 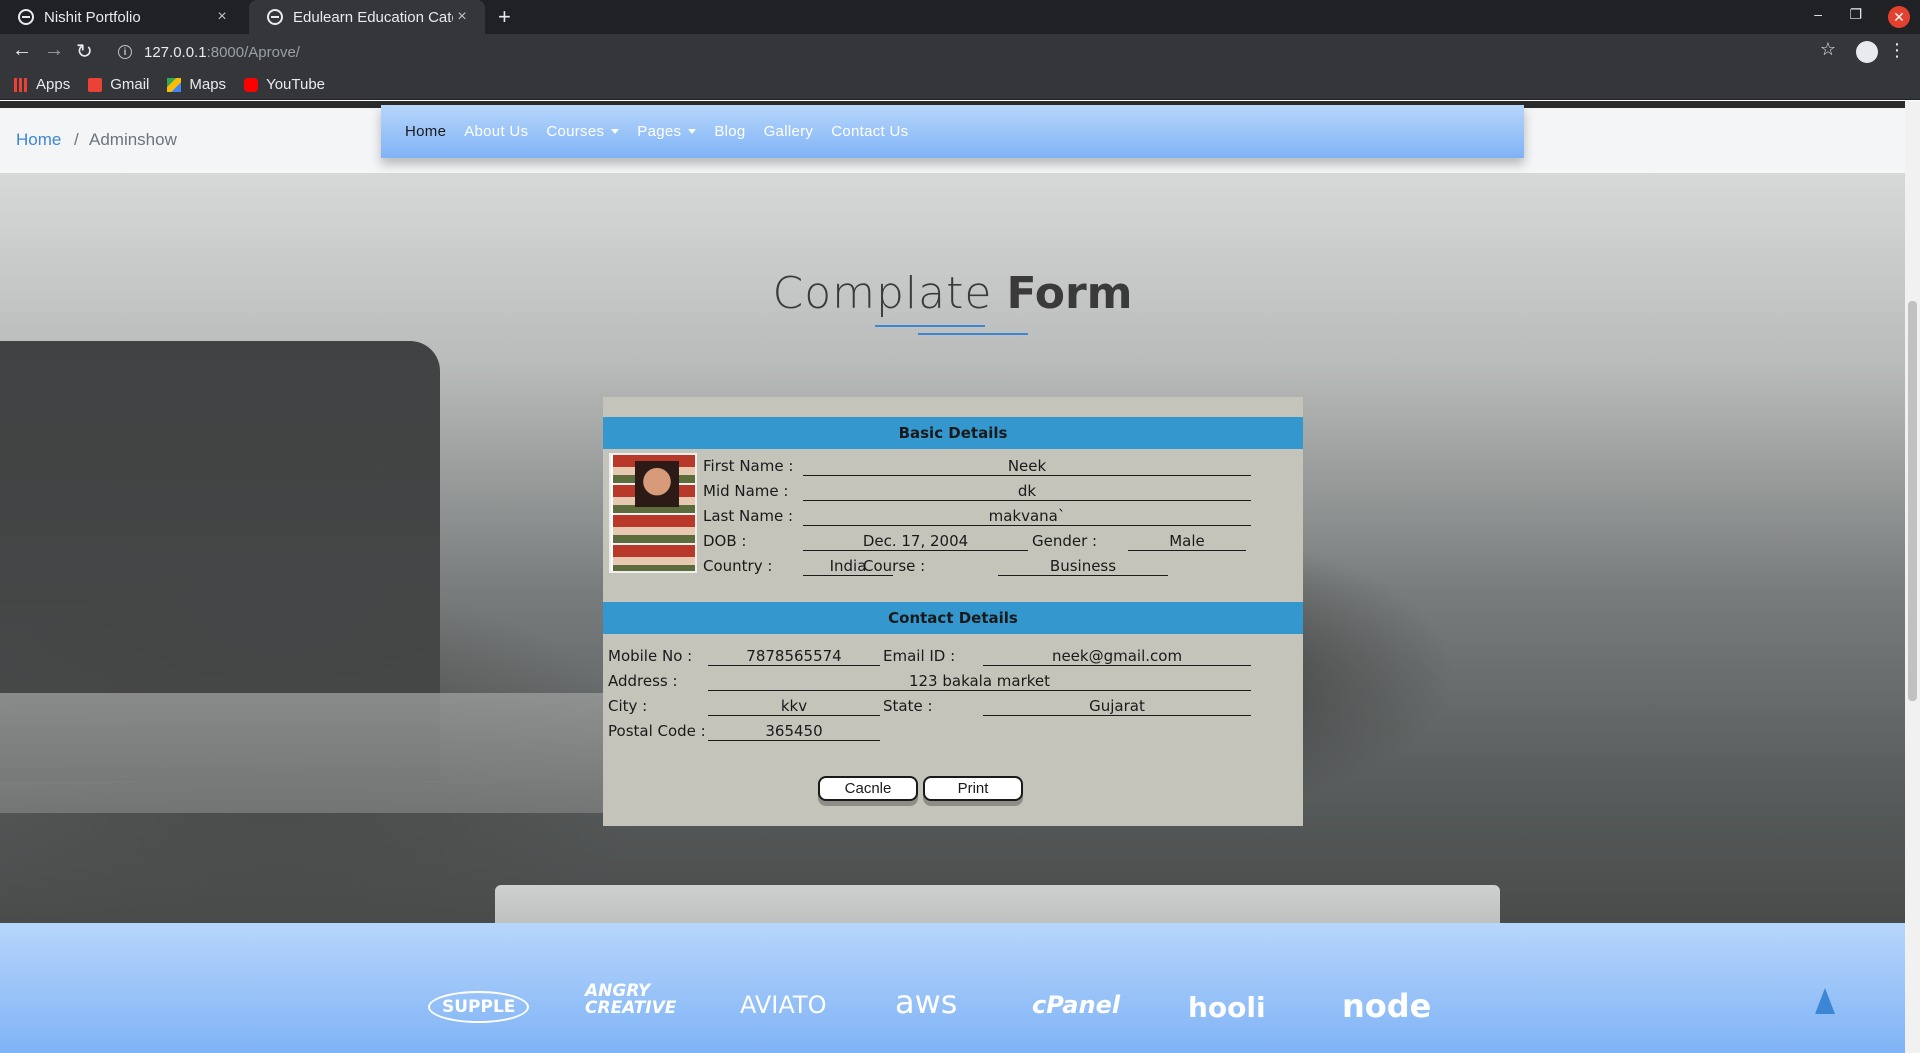 What do you see at coordinates (628, 706) in the screenshot?
I see `city-label: City :` at bounding box center [628, 706].